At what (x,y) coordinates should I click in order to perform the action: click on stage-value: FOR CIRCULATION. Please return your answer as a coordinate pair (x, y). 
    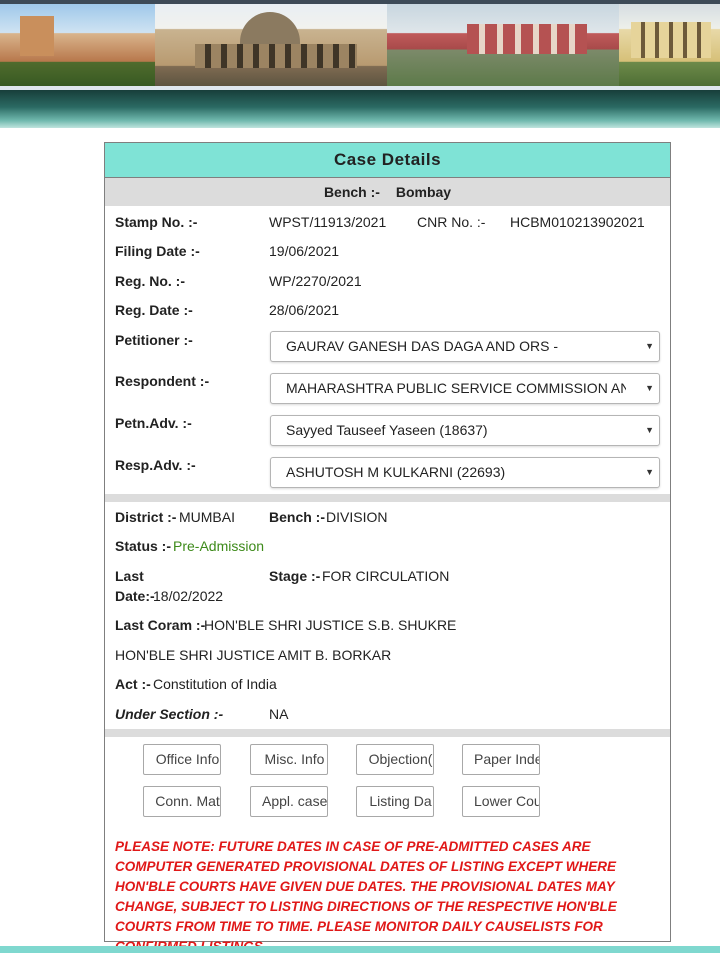
    Looking at the image, I should click on (386, 576).